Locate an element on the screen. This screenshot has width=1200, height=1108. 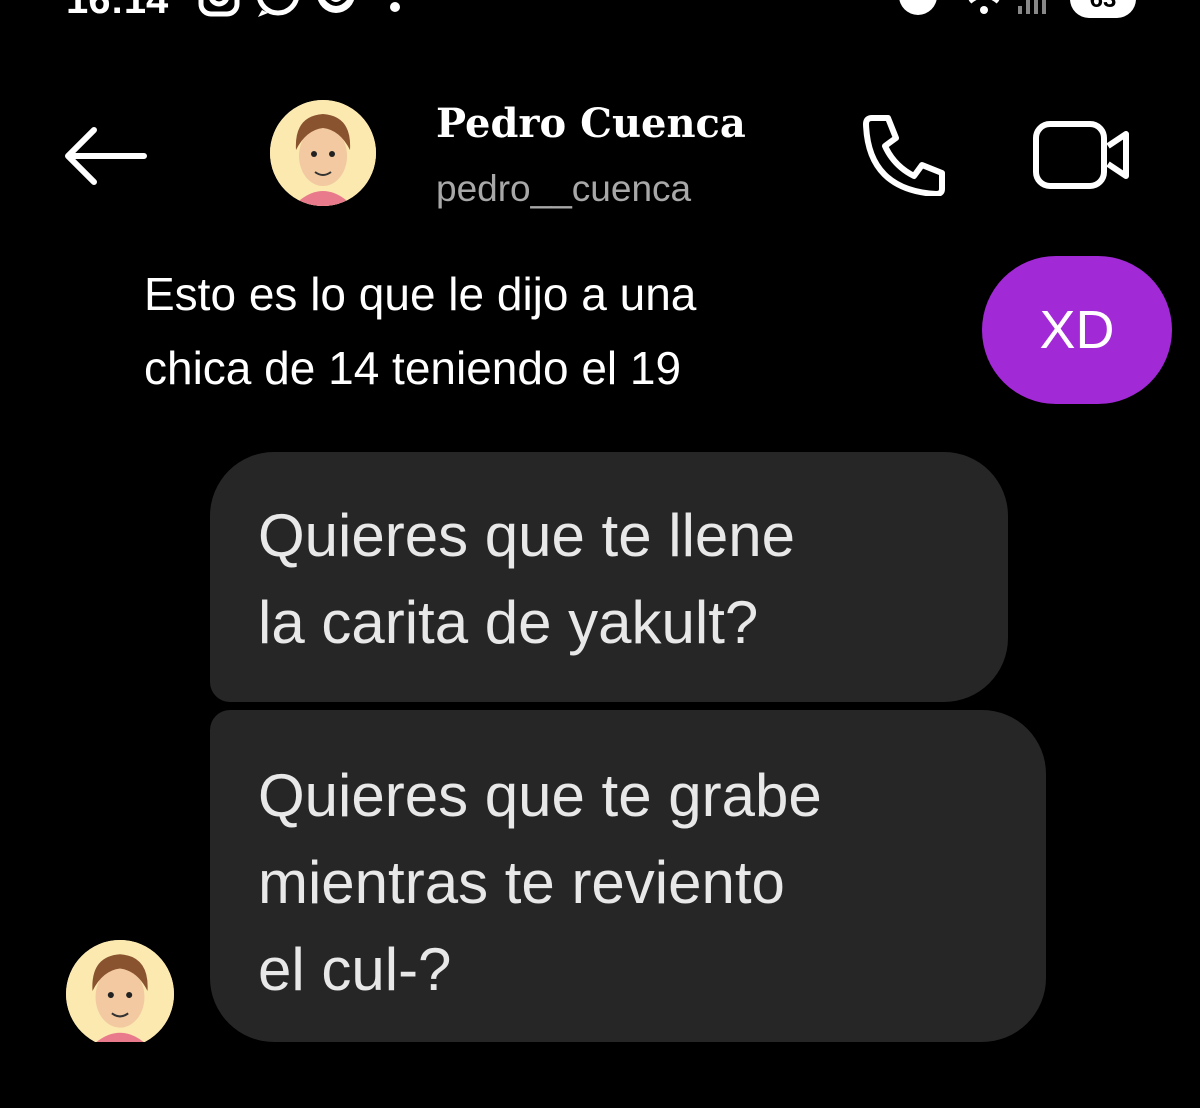
sent-message-bubble: XD is located at coordinates (1077, 330).